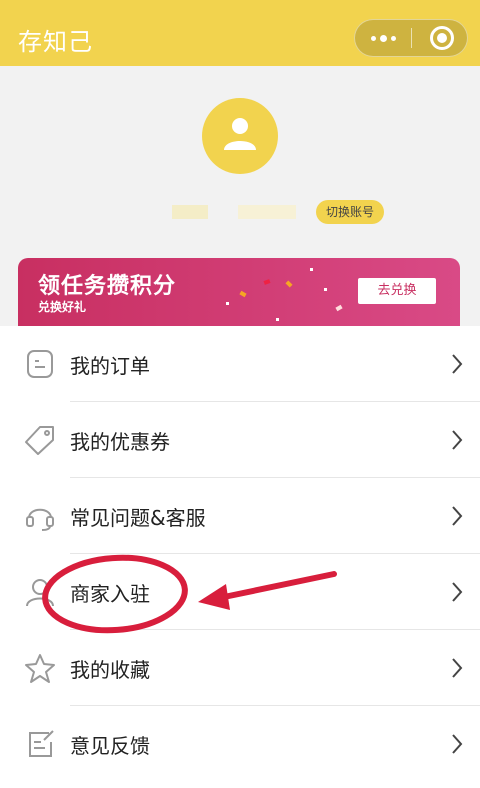  I want to click on switch-account-button: 切换账号, so click(350, 212).